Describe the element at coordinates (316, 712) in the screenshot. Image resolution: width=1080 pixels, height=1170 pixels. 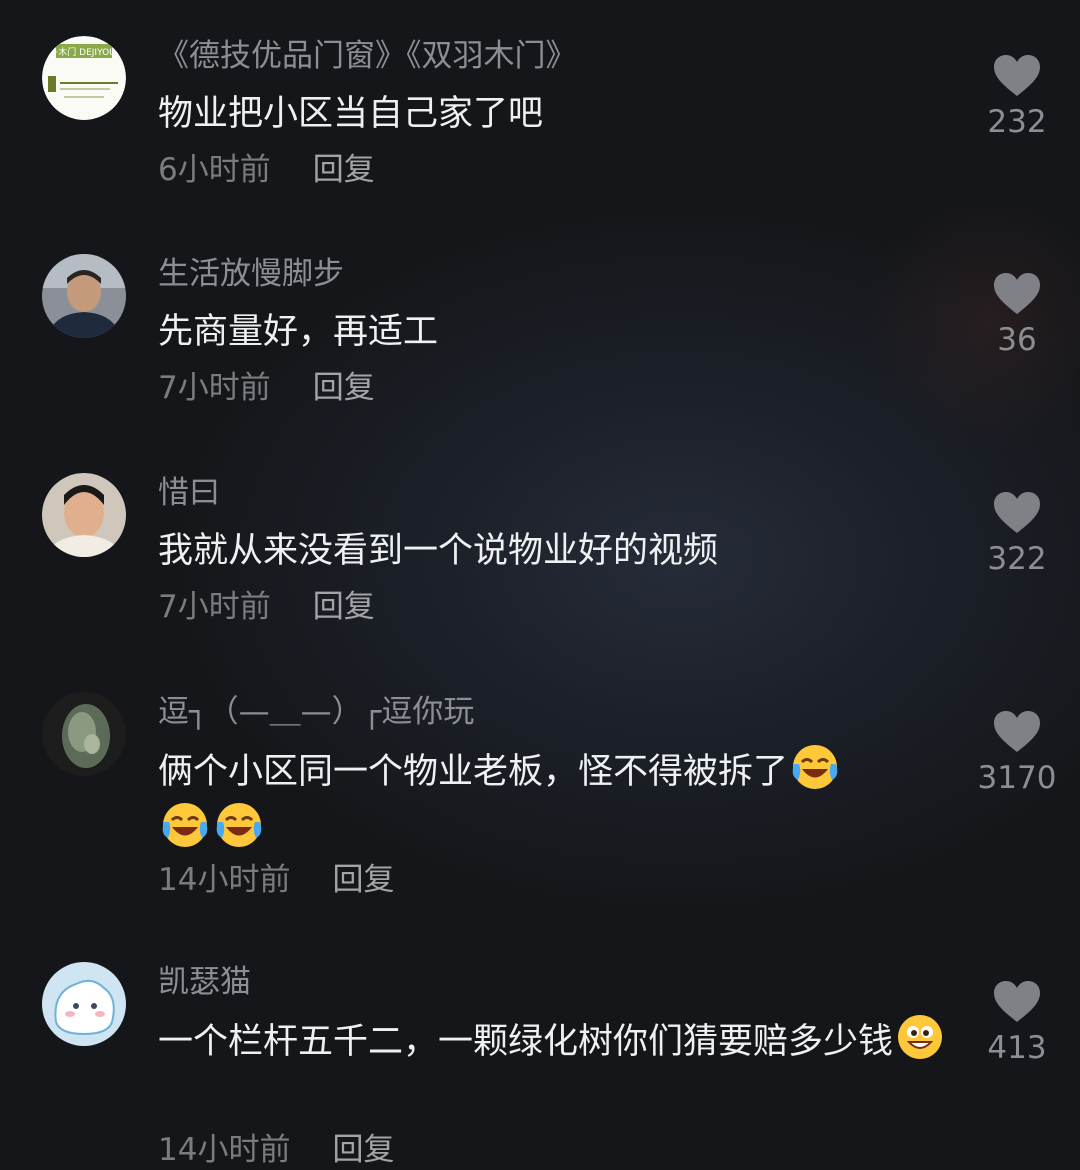
I see `comment-username: 逗┐（—＿—）┌逗你玩` at that location.